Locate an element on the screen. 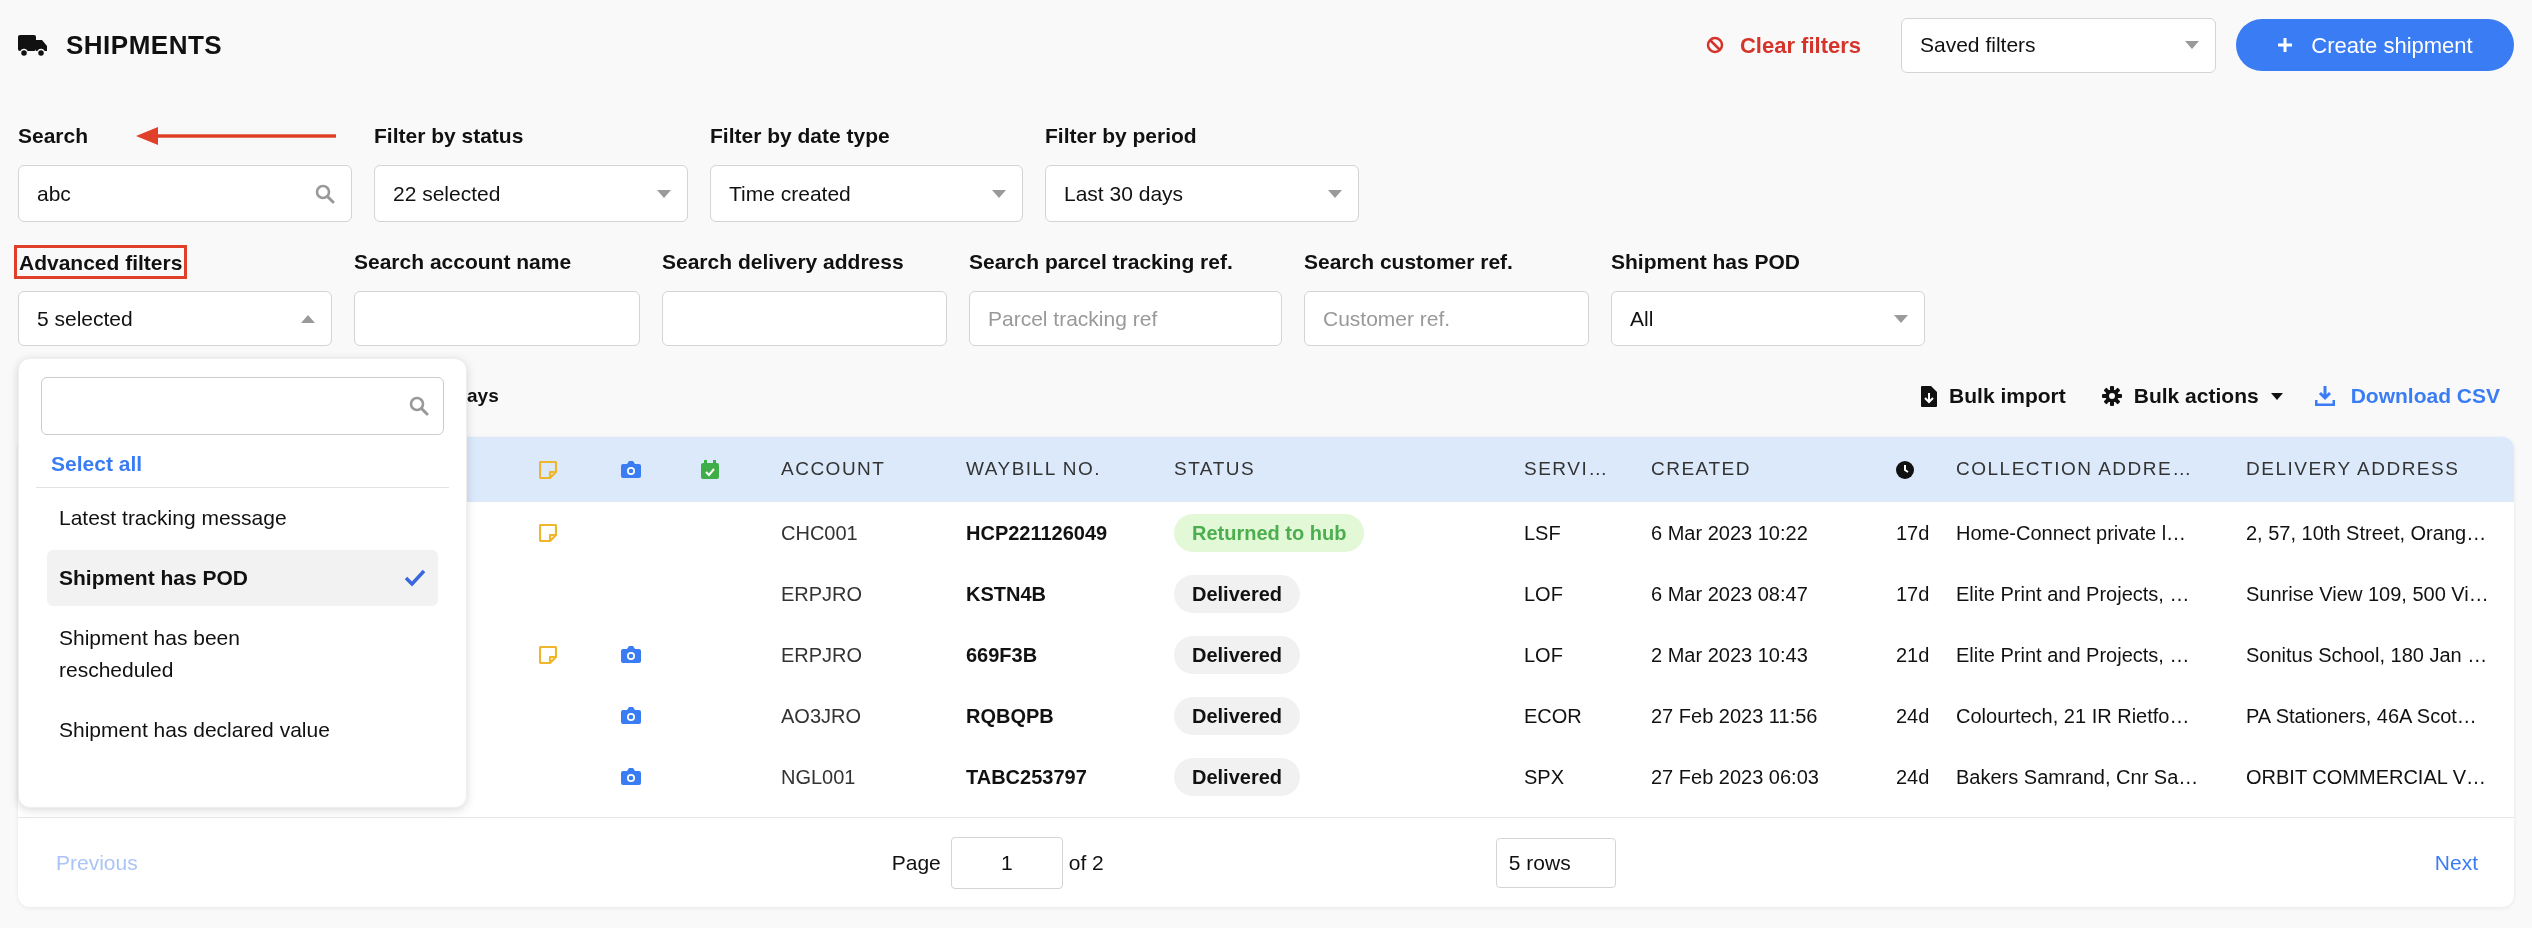 This screenshot has width=2532, height=928. table-cell-text: 21d is located at coordinates (1913, 655).